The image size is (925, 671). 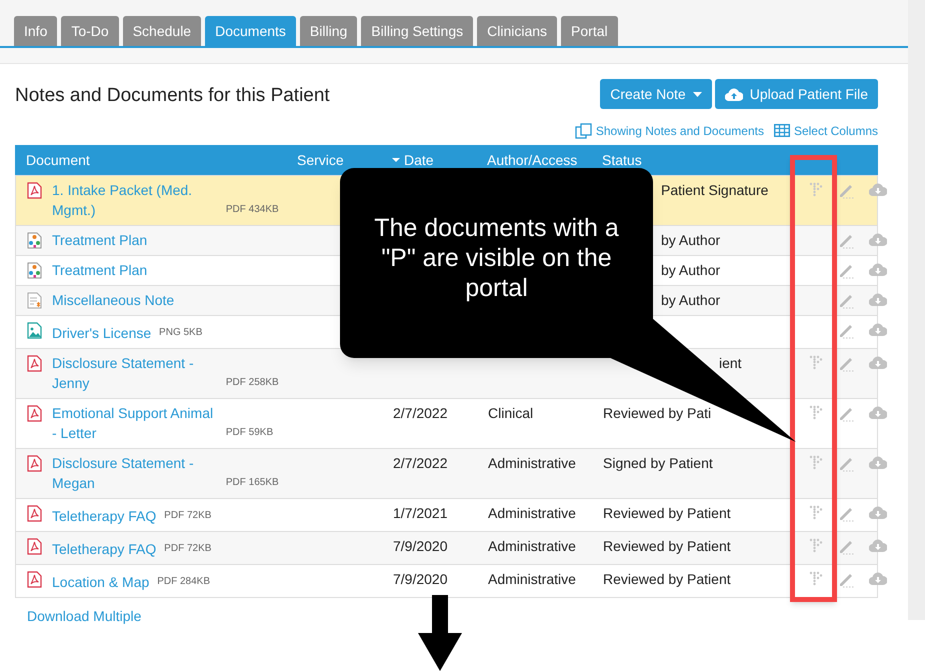 What do you see at coordinates (589, 31) in the screenshot?
I see `tab: Portal` at bounding box center [589, 31].